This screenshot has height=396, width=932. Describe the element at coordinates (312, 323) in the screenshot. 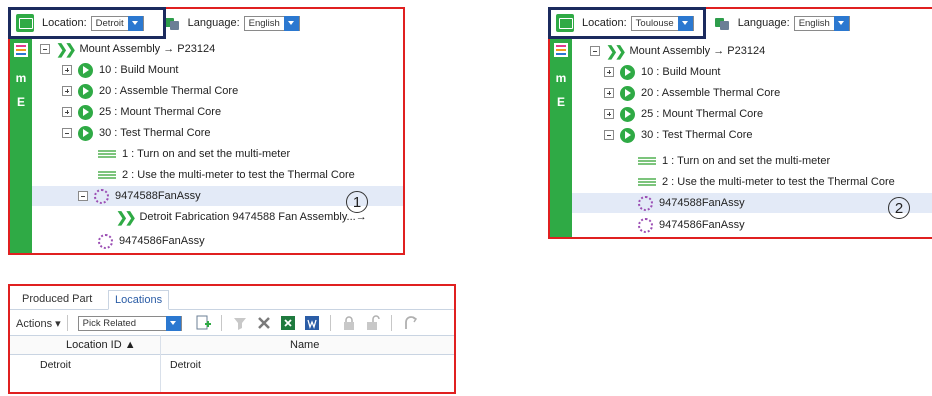

I see `word-export-icon` at that location.